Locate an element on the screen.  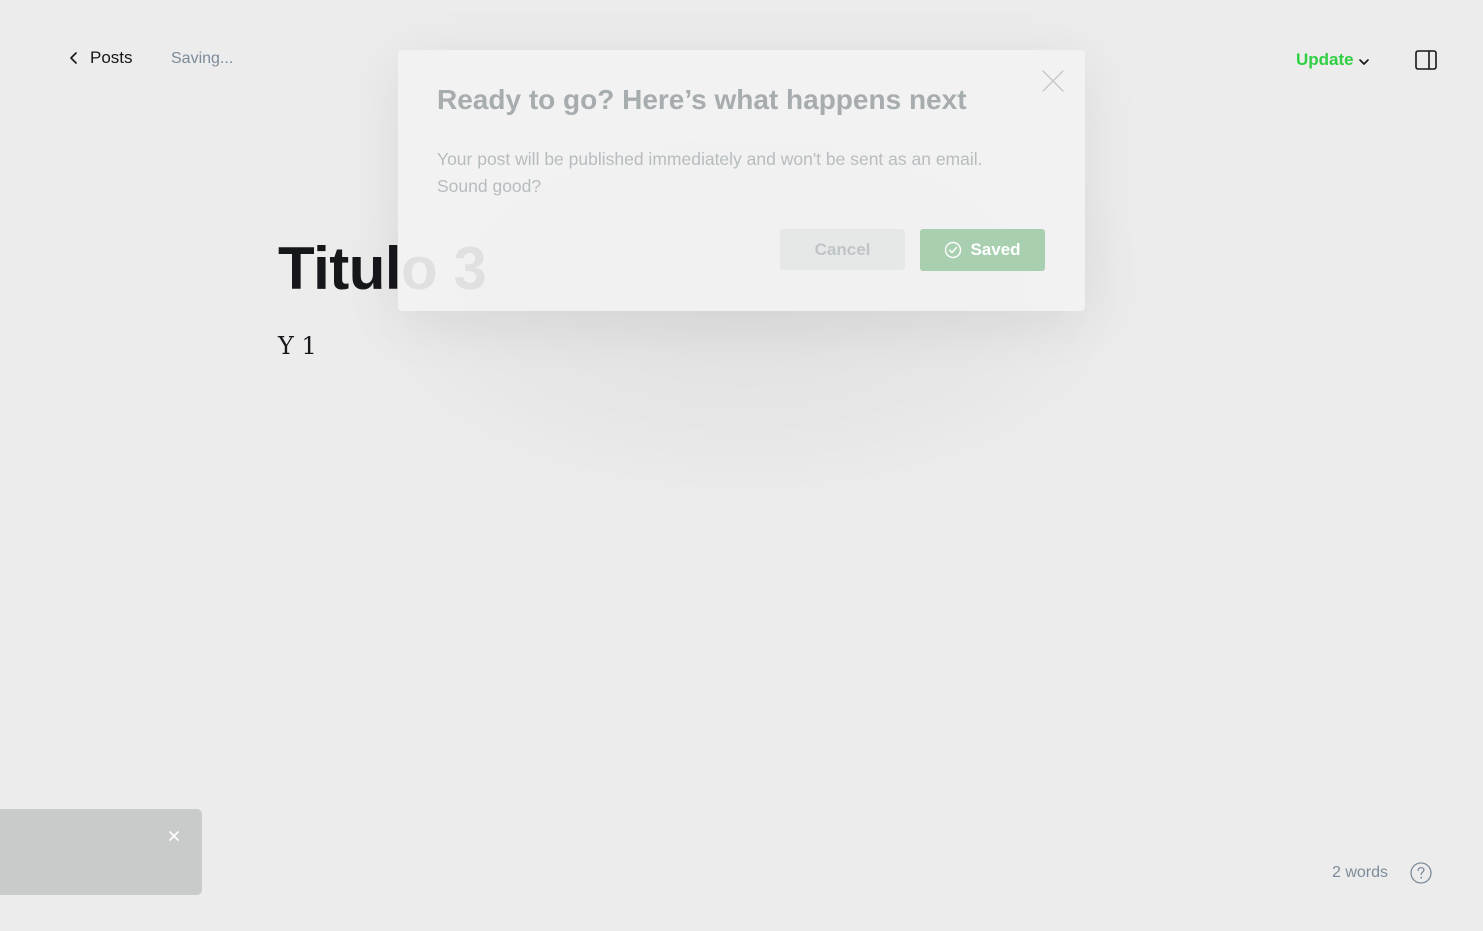
notification-toast is located at coordinates (101, 852).